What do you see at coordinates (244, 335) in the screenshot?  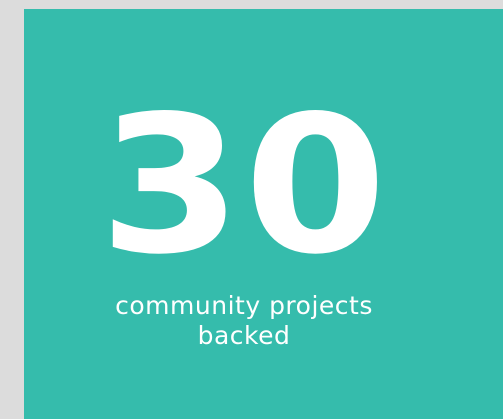 I see `stat-label-line-2: backed` at bounding box center [244, 335].